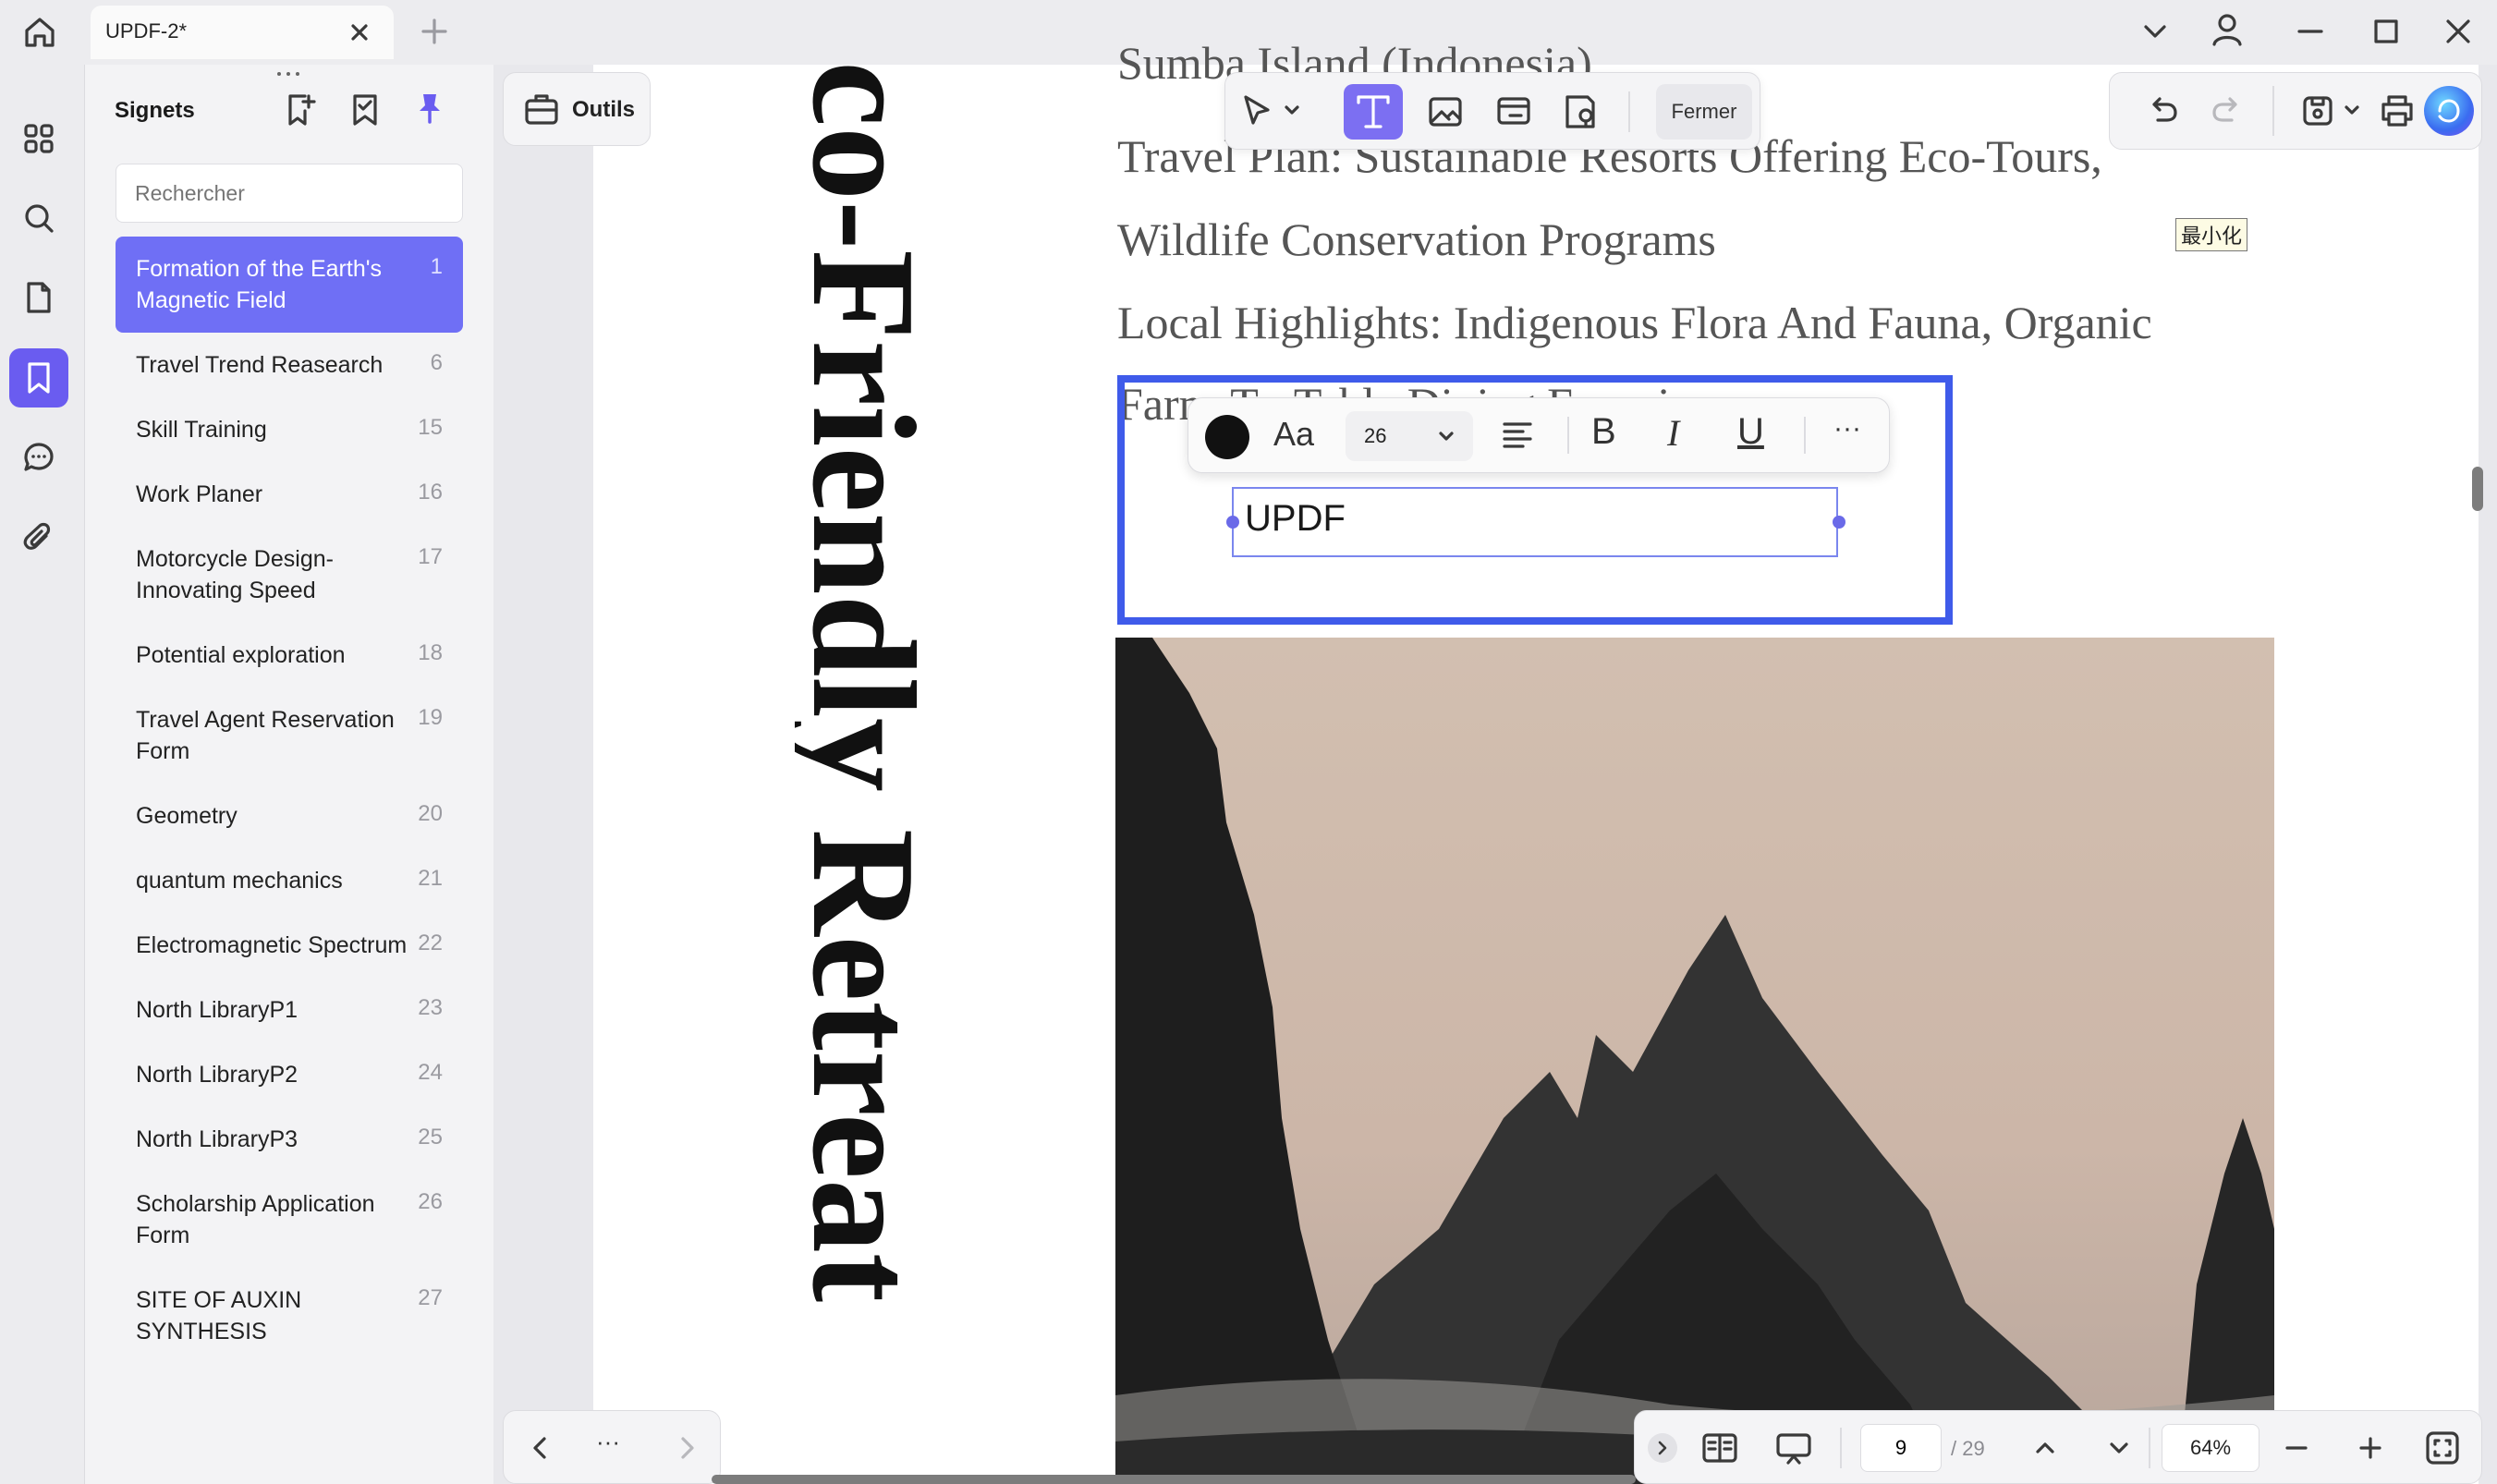 The height and width of the screenshot is (1484, 2497). What do you see at coordinates (38, 377) in the screenshot?
I see `bookmark-icon` at bounding box center [38, 377].